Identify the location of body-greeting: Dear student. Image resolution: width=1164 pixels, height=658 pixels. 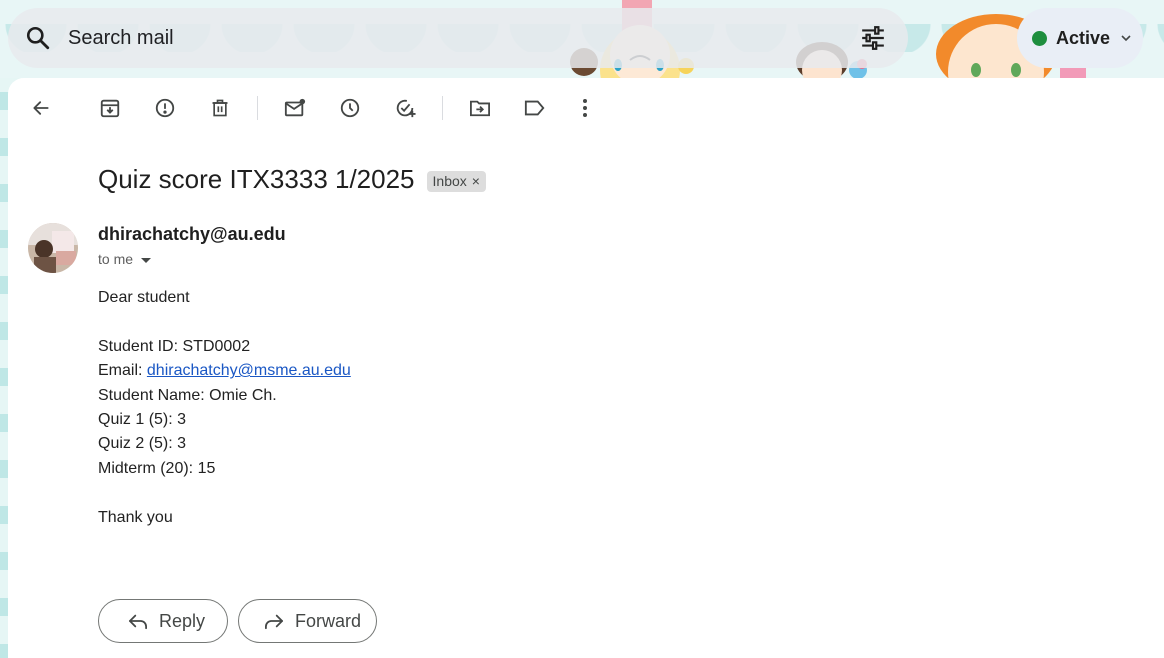
(144, 297).